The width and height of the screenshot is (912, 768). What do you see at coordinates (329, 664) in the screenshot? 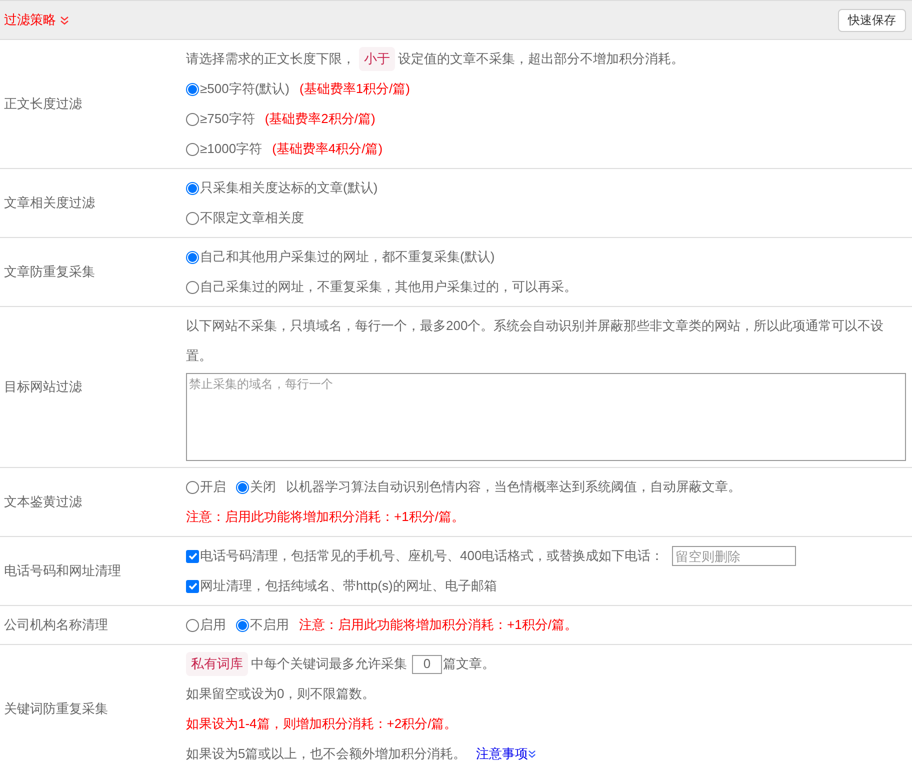
I see `description-text: 中每个关键词最多允许采集` at bounding box center [329, 664].